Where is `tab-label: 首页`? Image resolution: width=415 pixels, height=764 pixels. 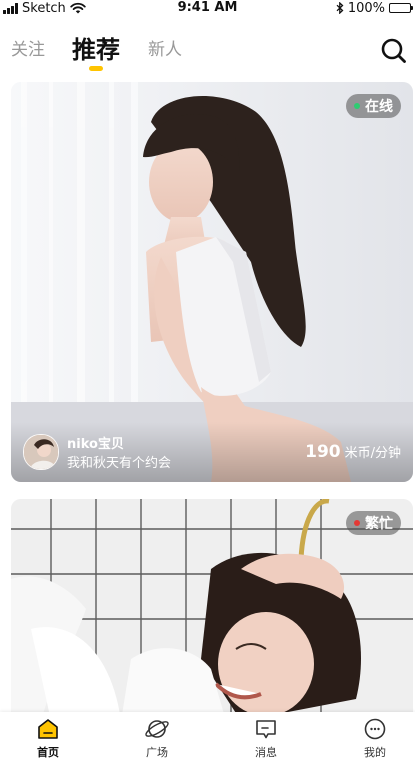
tab-label: 首页 is located at coordinates (48, 752).